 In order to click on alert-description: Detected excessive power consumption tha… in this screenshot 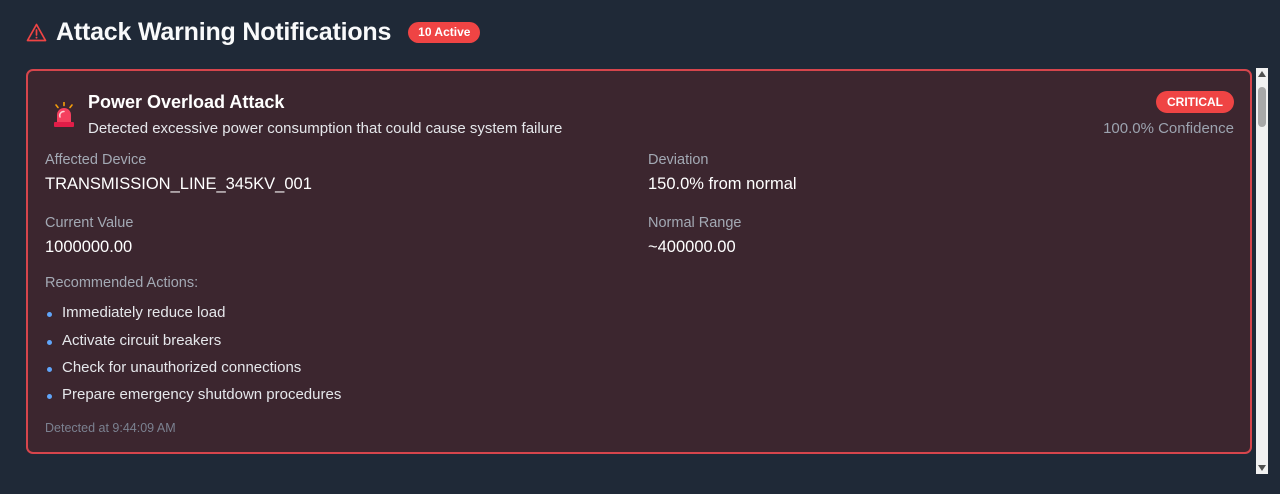, I will do `click(325, 128)`.